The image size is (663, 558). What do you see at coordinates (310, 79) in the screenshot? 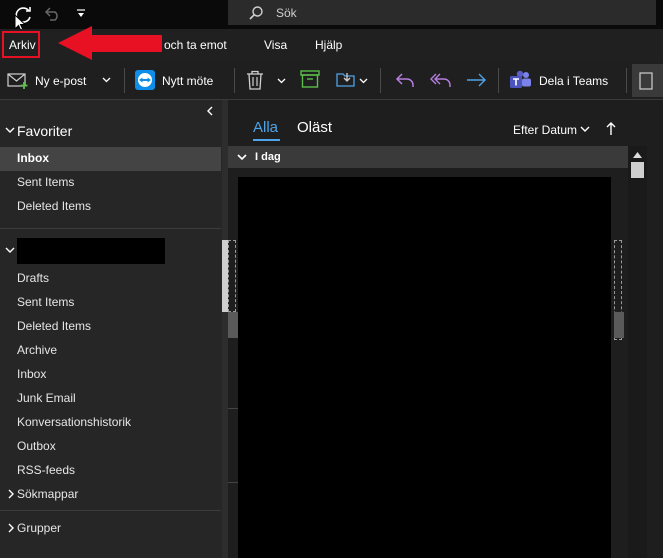
I see `archive-icon` at bounding box center [310, 79].